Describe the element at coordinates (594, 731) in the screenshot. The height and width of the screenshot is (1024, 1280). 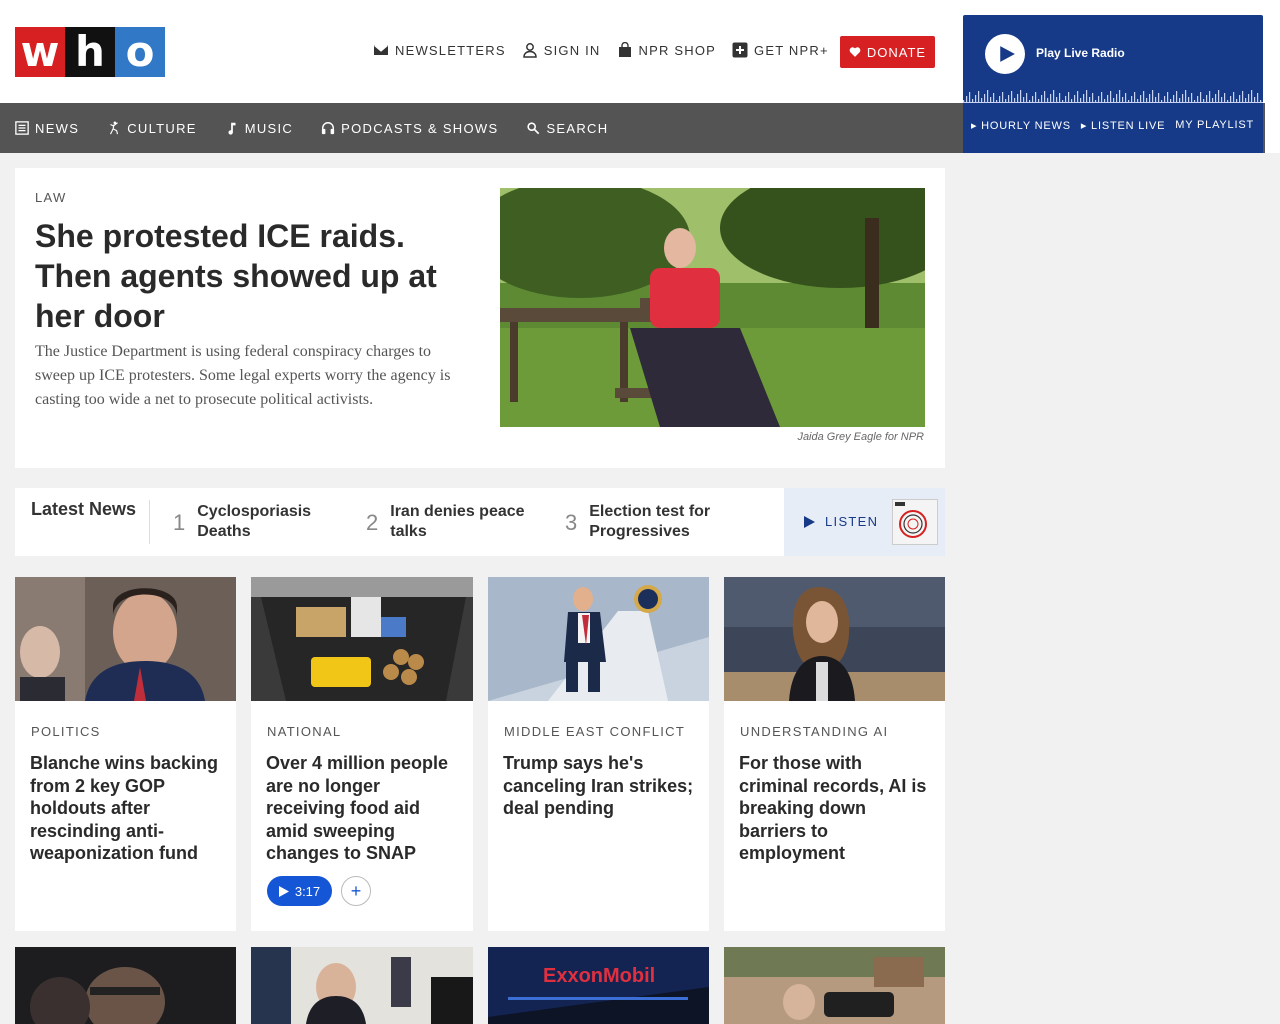
I see `story-slug: MIDDLE EAST CONFLICT` at that location.